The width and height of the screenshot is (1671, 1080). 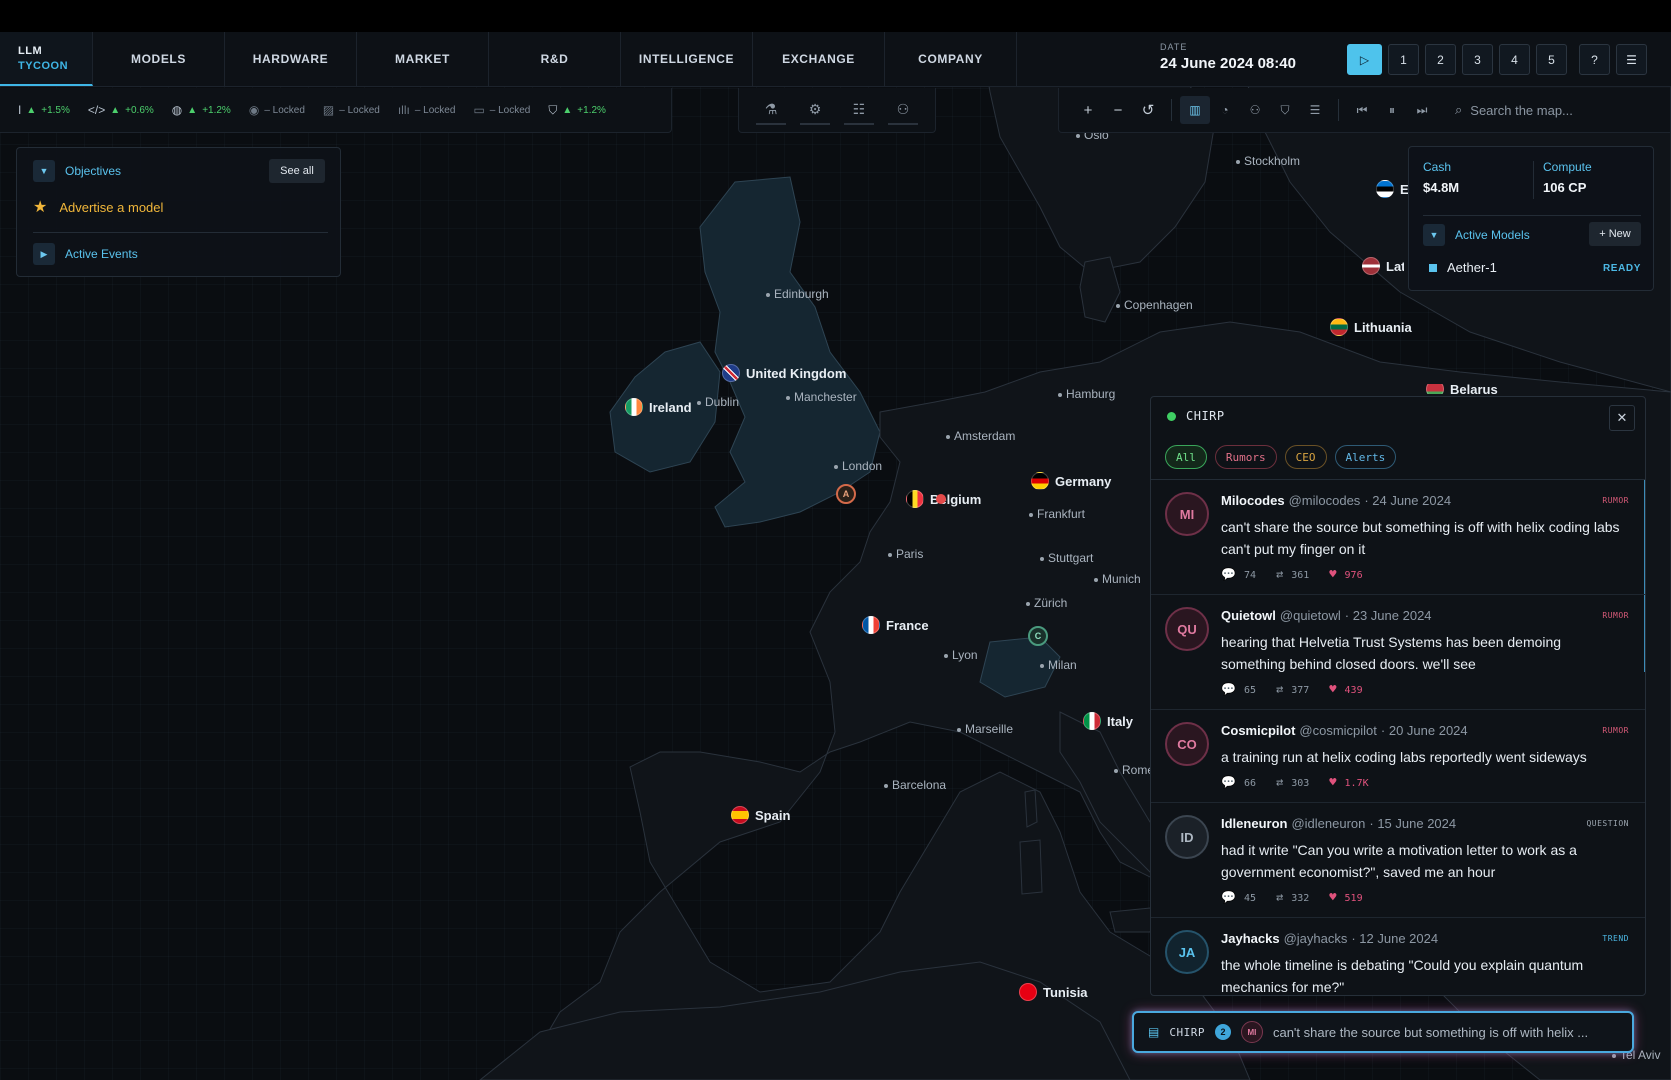 What do you see at coordinates (859, 110) in the screenshot?
I see `sliders-icon: ☷` at bounding box center [859, 110].